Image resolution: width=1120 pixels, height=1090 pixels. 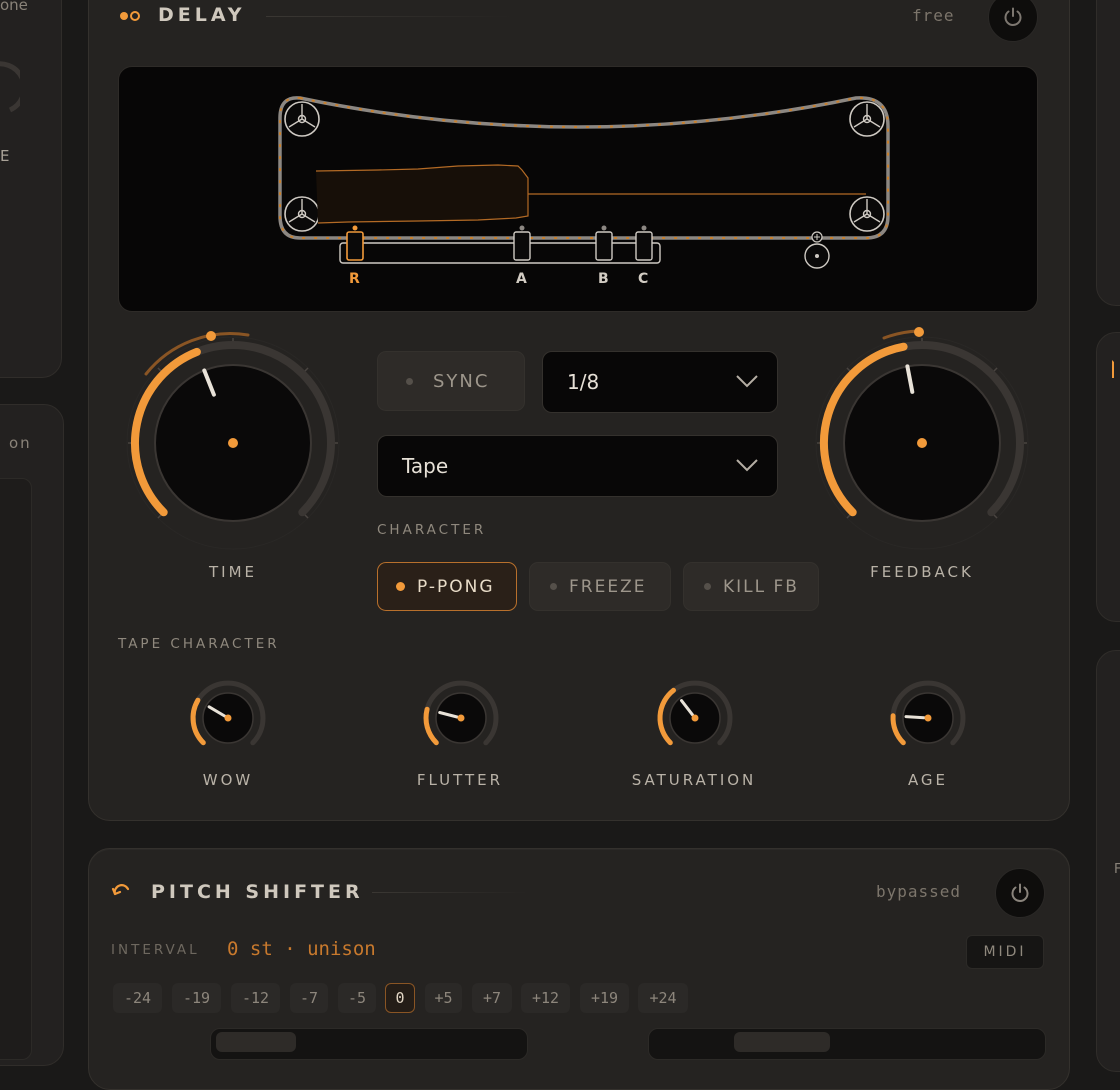 What do you see at coordinates (302, 119) in the screenshot?
I see `reel-top-left` at bounding box center [302, 119].